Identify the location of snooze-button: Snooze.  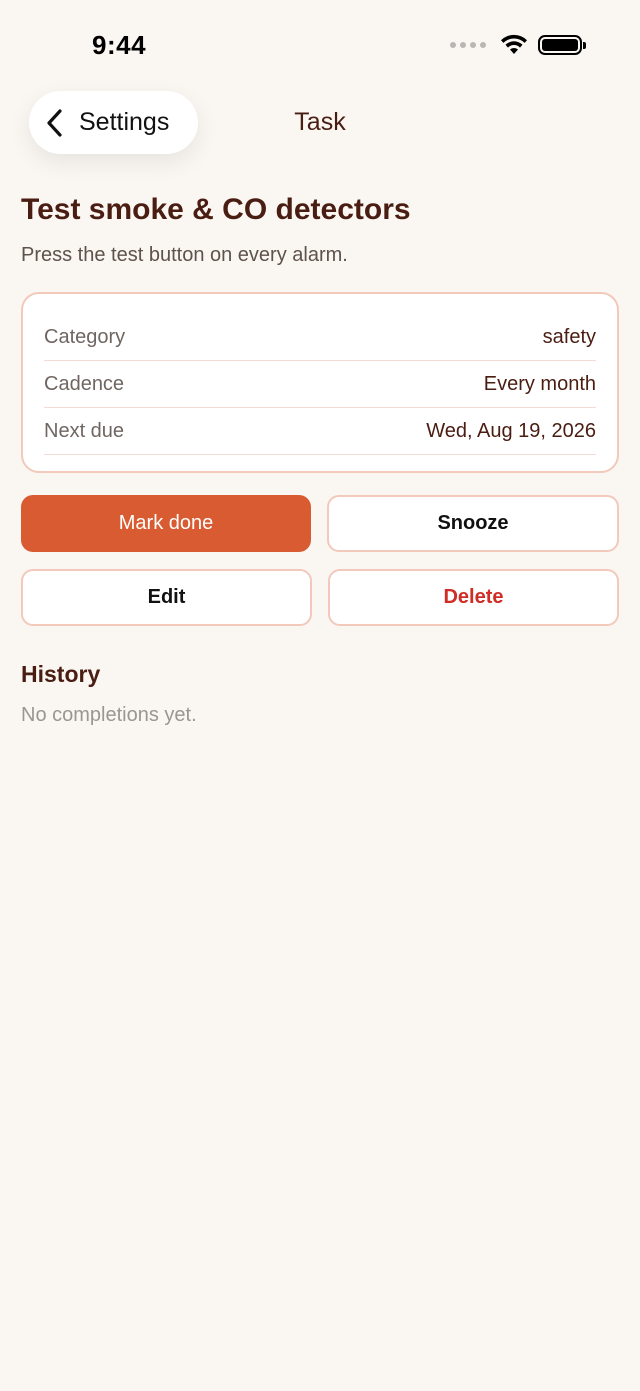
(473, 523).